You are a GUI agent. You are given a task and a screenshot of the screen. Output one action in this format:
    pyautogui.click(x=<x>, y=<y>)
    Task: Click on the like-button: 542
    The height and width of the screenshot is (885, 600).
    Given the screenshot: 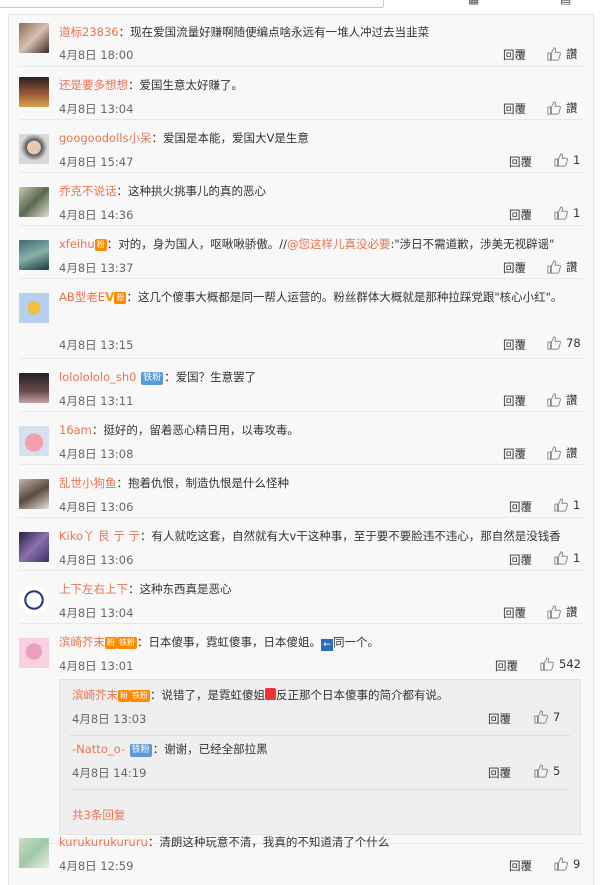 What is the action you would take?
    pyautogui.click(x=560, y=664)
    